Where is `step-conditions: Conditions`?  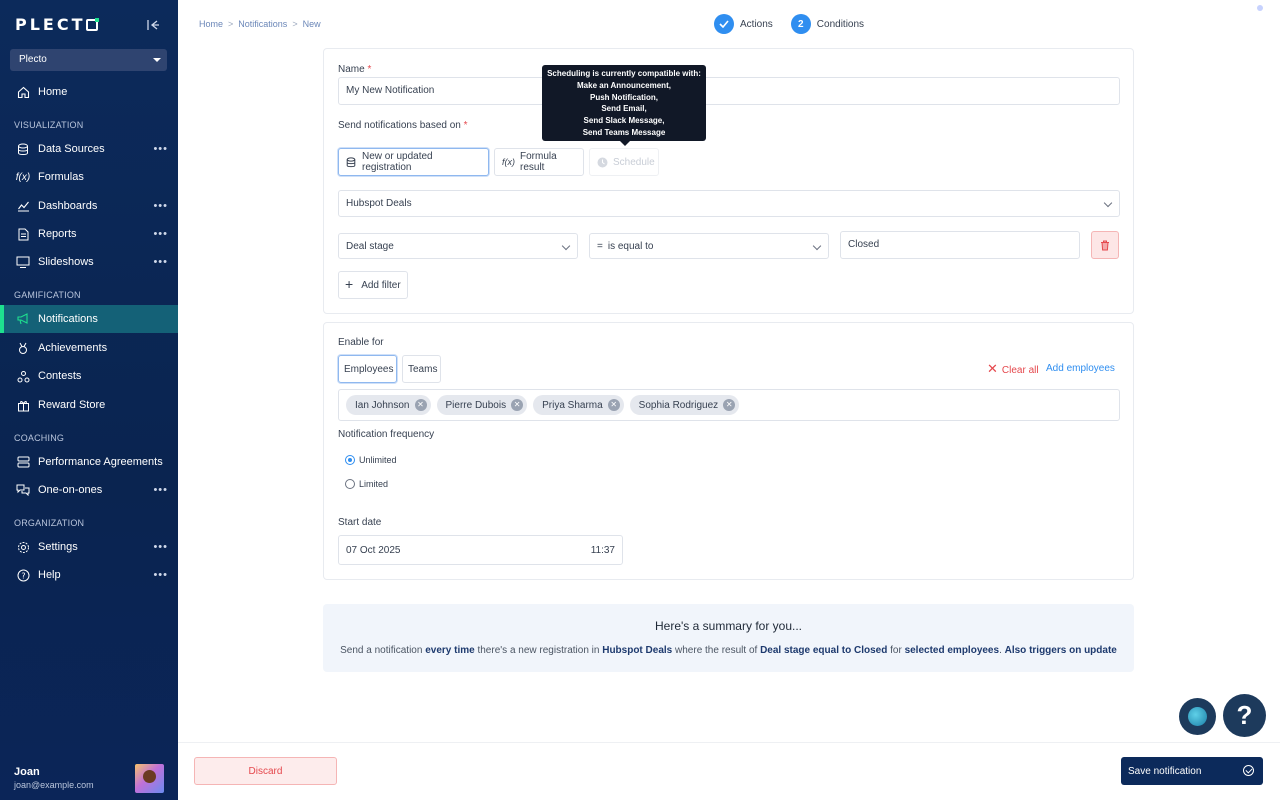 step-conditions: Conditions is located at coordinates (840, 24).